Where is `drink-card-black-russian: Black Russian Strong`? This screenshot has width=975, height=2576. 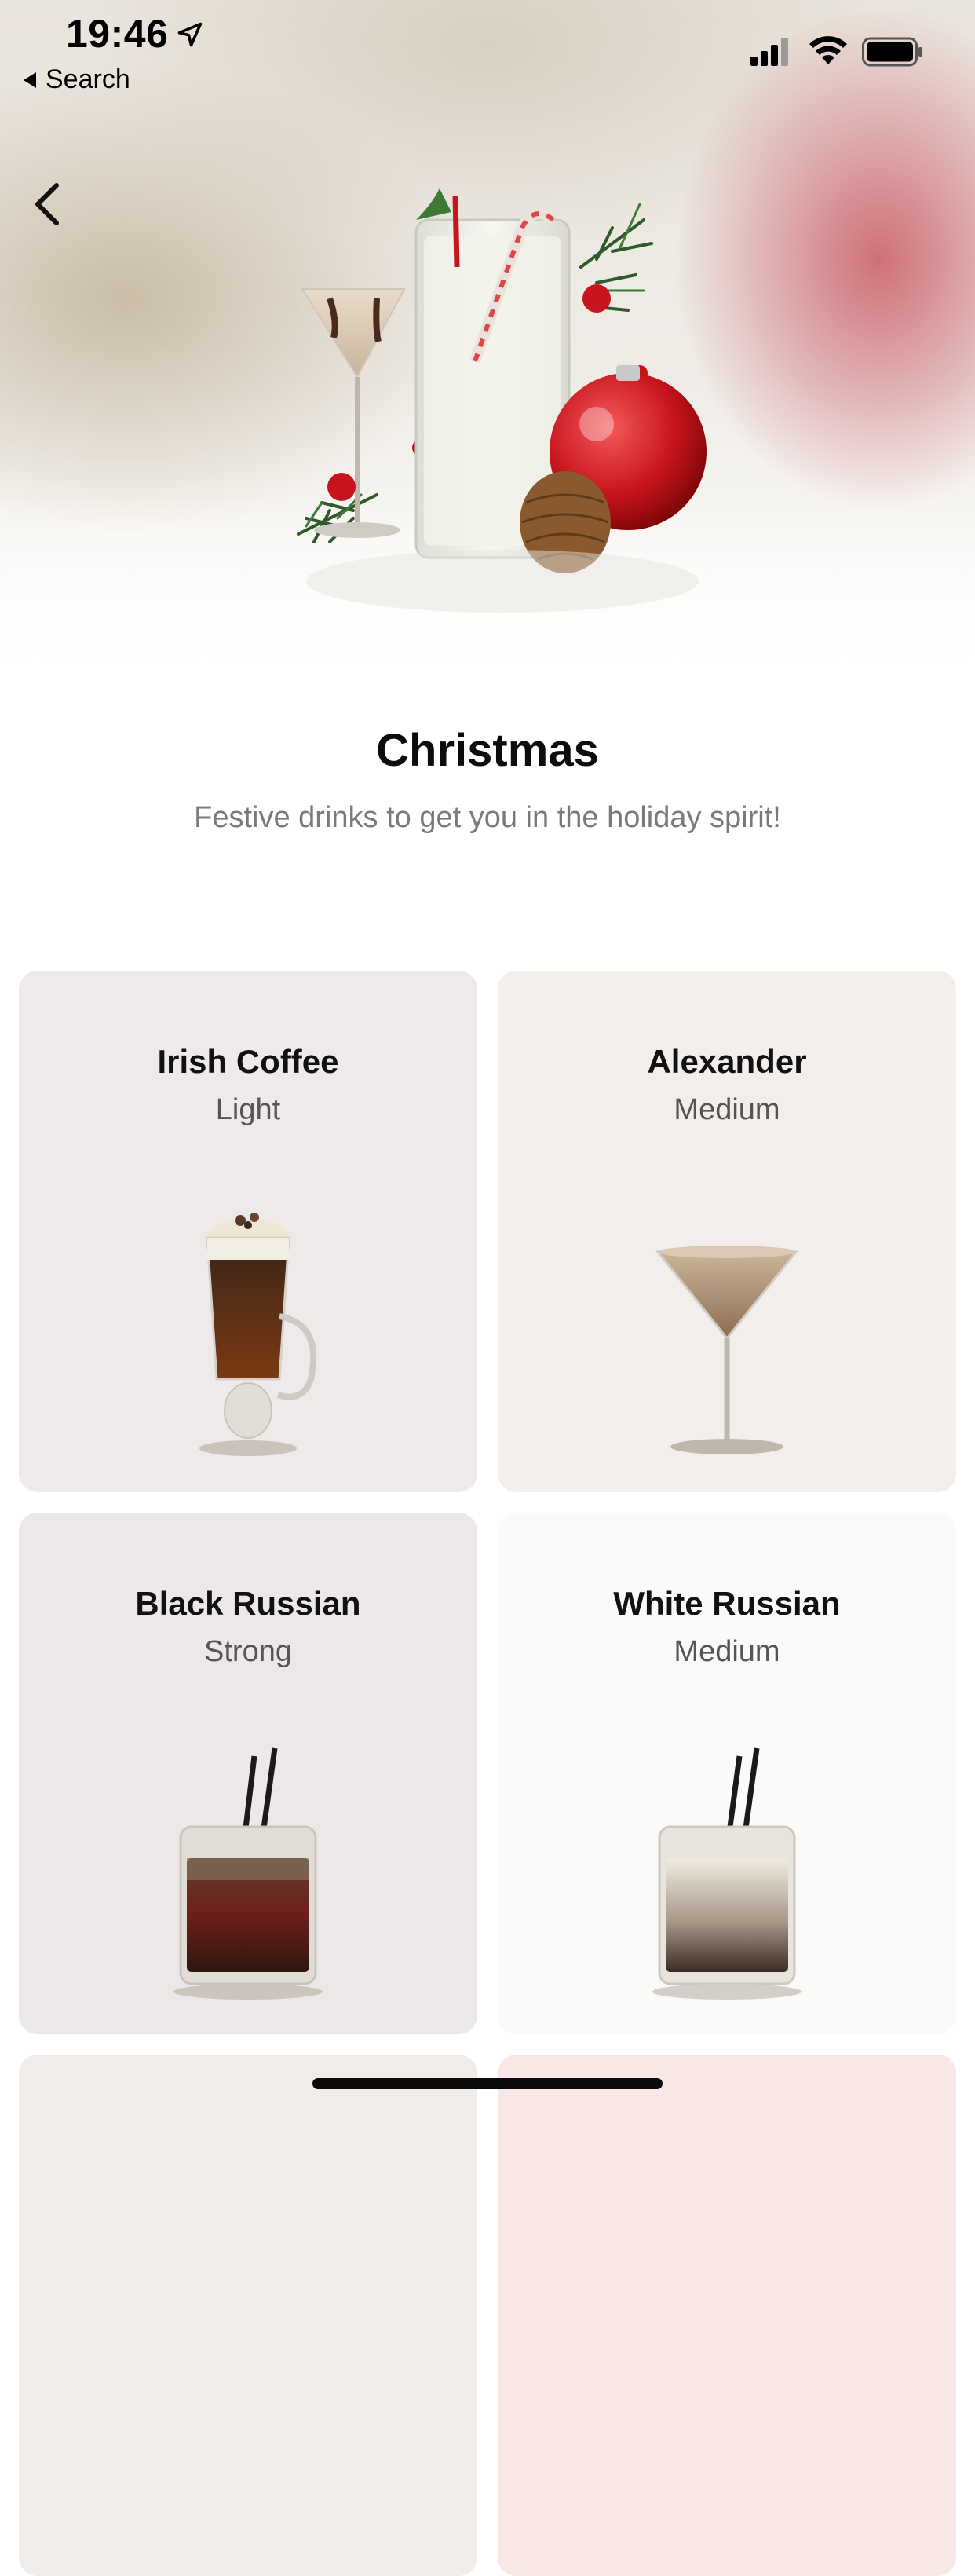 drink-card-black-russian: Black Russian Strong is located at coordinates (248, 1773).